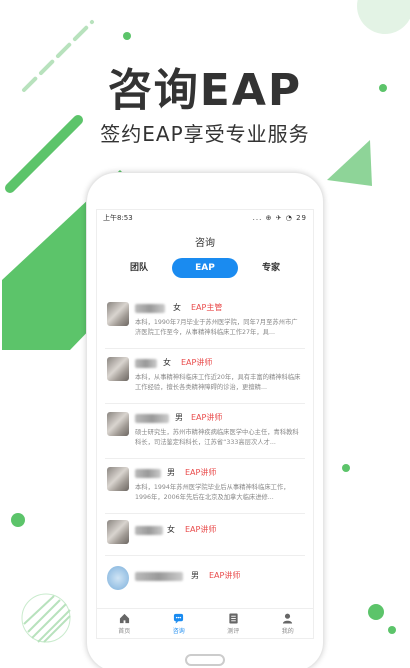  What do you see at coordinates (271, 268) in the screenshot?
I see `tab-experts: 专家` at bounding box center [271, 268].